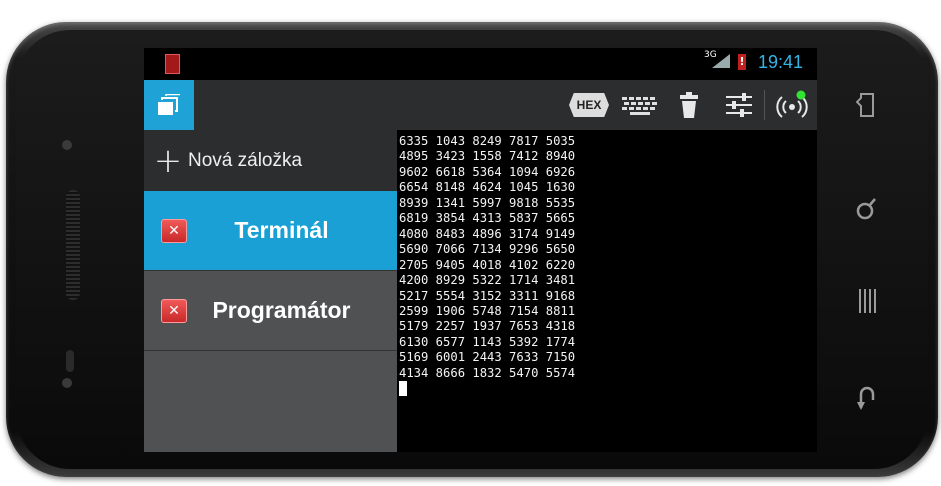  I want to click on tabs-toggle-button, so click(169, 105).